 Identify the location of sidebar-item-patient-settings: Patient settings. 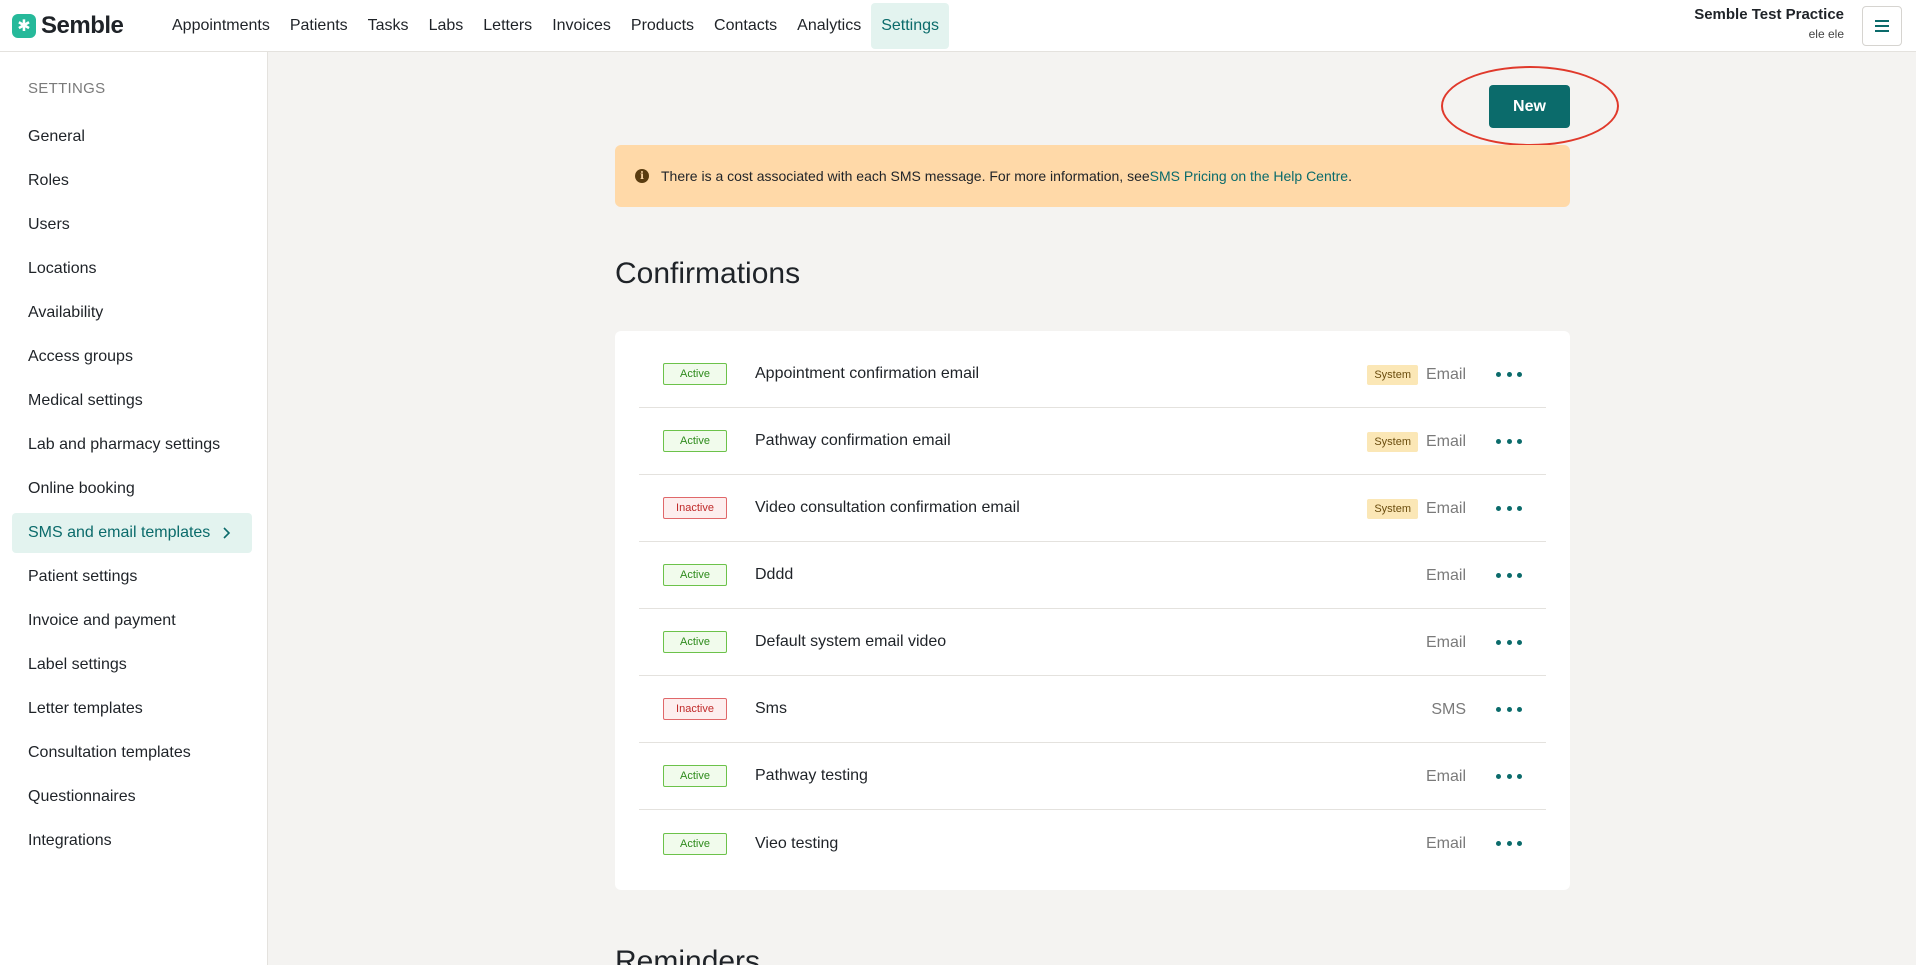
(132, 577).